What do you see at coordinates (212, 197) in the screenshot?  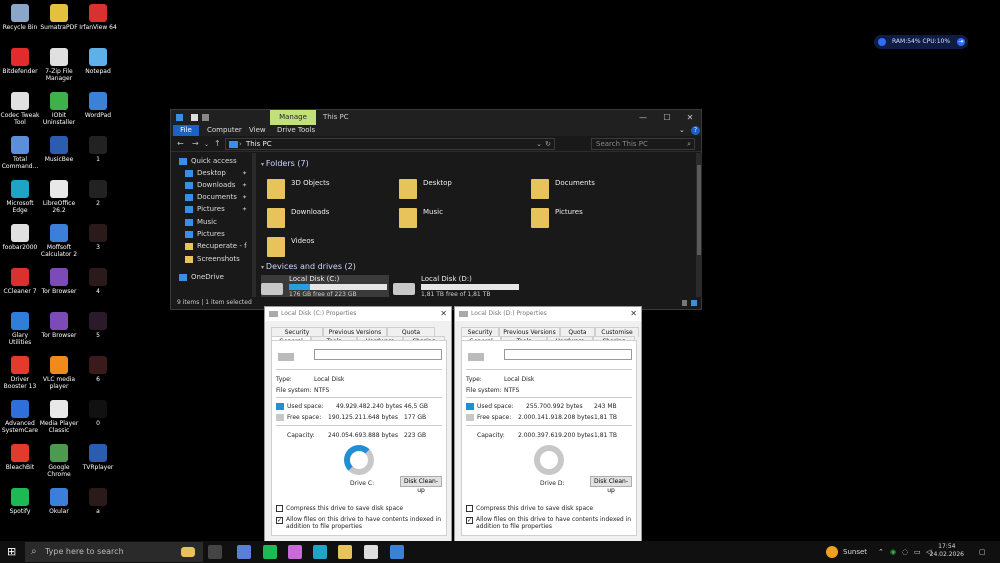 I see `sidebar-item: Documents ✦` at bounding box center [212, 197].